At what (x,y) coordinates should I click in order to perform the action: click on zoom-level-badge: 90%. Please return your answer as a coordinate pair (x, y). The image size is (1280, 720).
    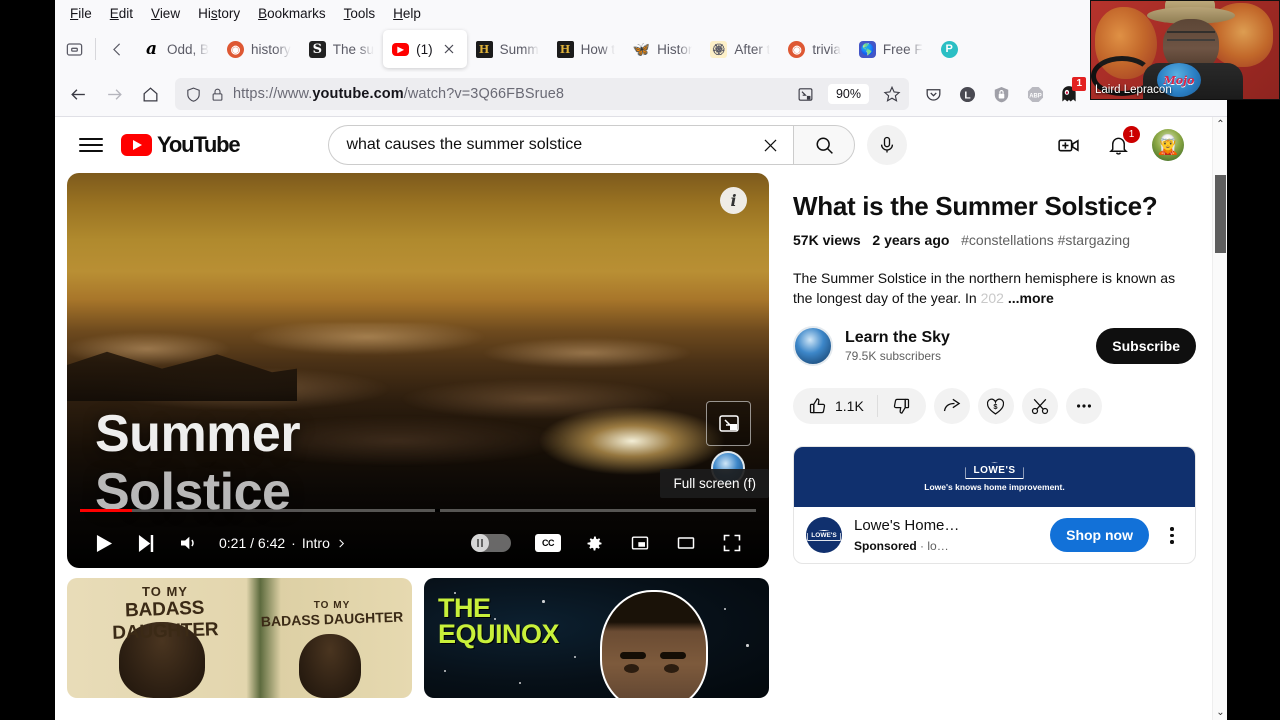
    Looking at the image, I should click on (848, 94).